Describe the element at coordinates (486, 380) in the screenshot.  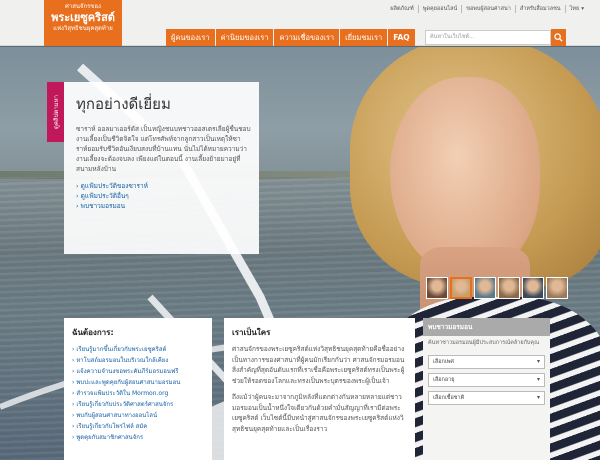
I see `age-select: เลือกอายุ ▾` at that location.